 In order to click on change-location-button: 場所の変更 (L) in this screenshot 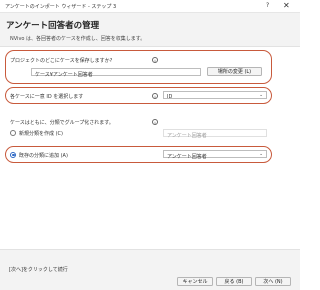, I will do `click(234, 71)`.